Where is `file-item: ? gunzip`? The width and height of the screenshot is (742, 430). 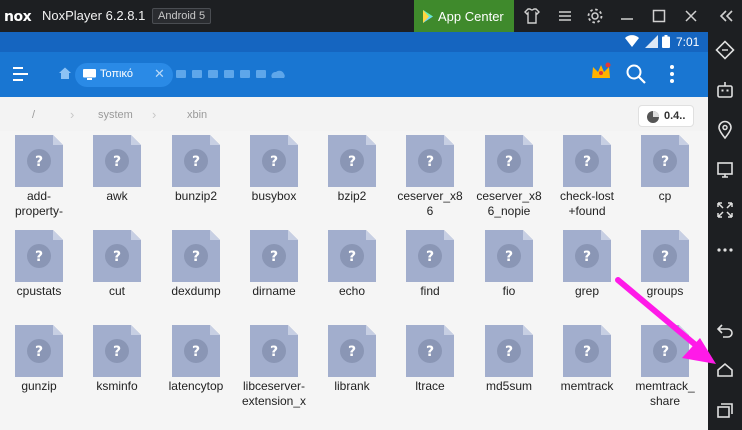
file-item: ? gunzip is located at coordinates (39, 368).